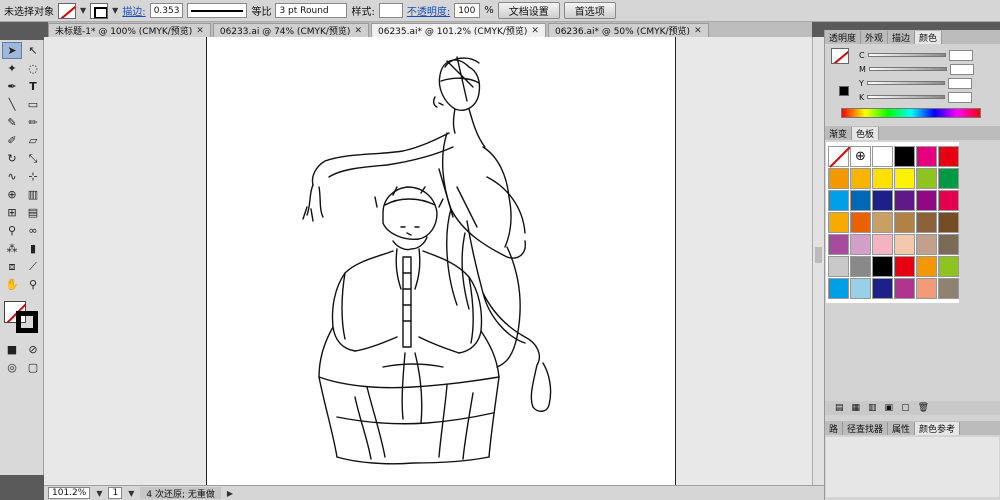  I want to click on eyedropper-icon: ⚲, so click(12, 230).